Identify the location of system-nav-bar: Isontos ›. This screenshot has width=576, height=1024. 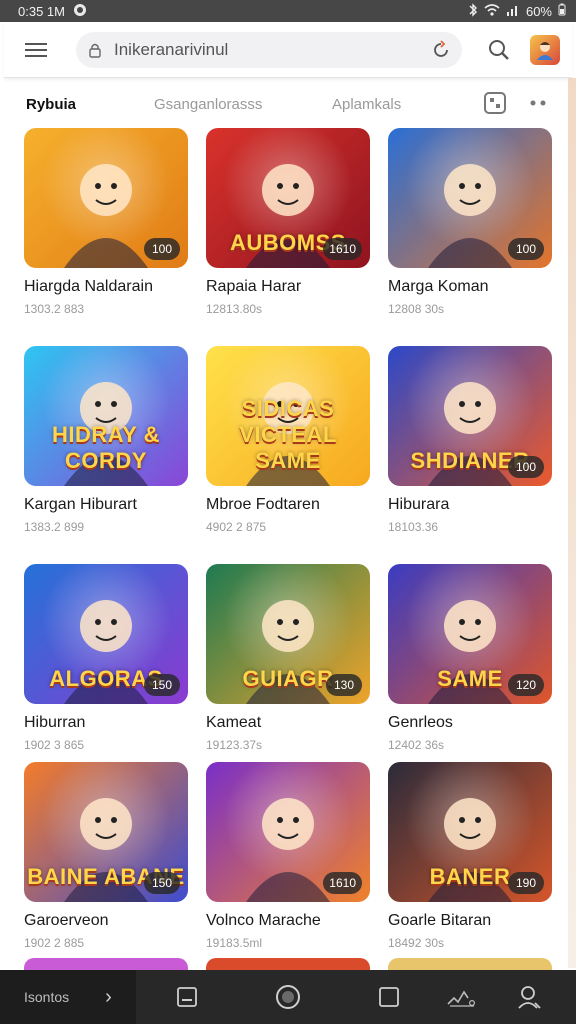
(288, 997).